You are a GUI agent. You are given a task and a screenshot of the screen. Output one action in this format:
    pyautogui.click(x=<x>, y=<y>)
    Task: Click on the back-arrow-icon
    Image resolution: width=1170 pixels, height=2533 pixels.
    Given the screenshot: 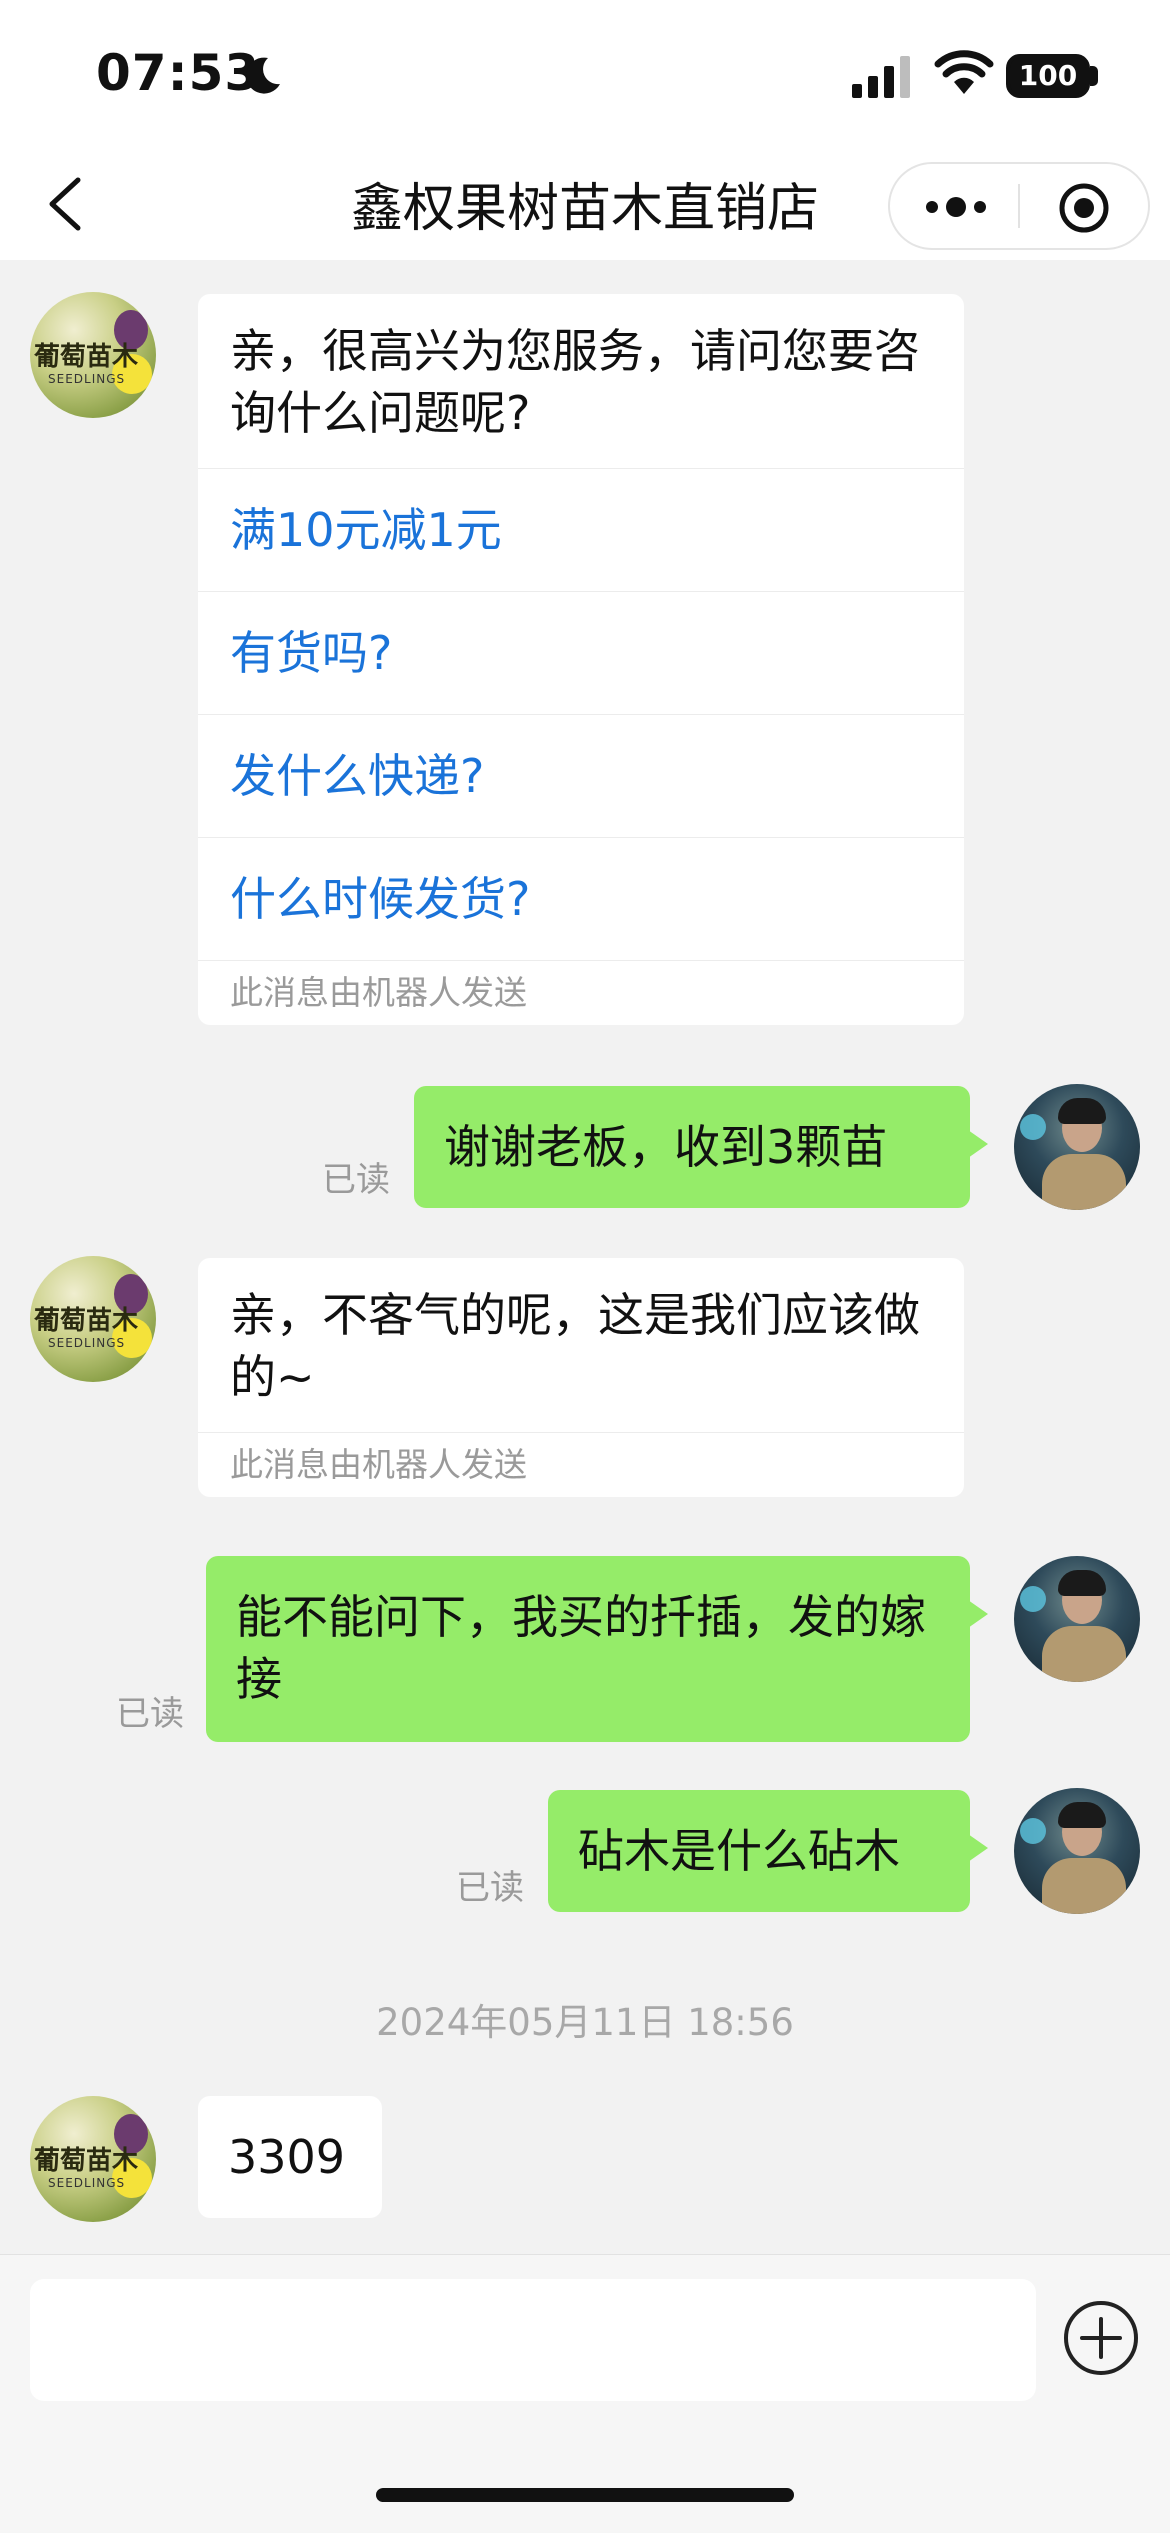 What is the action you would take?
    pyautogui.click(x=68, y=204)
    